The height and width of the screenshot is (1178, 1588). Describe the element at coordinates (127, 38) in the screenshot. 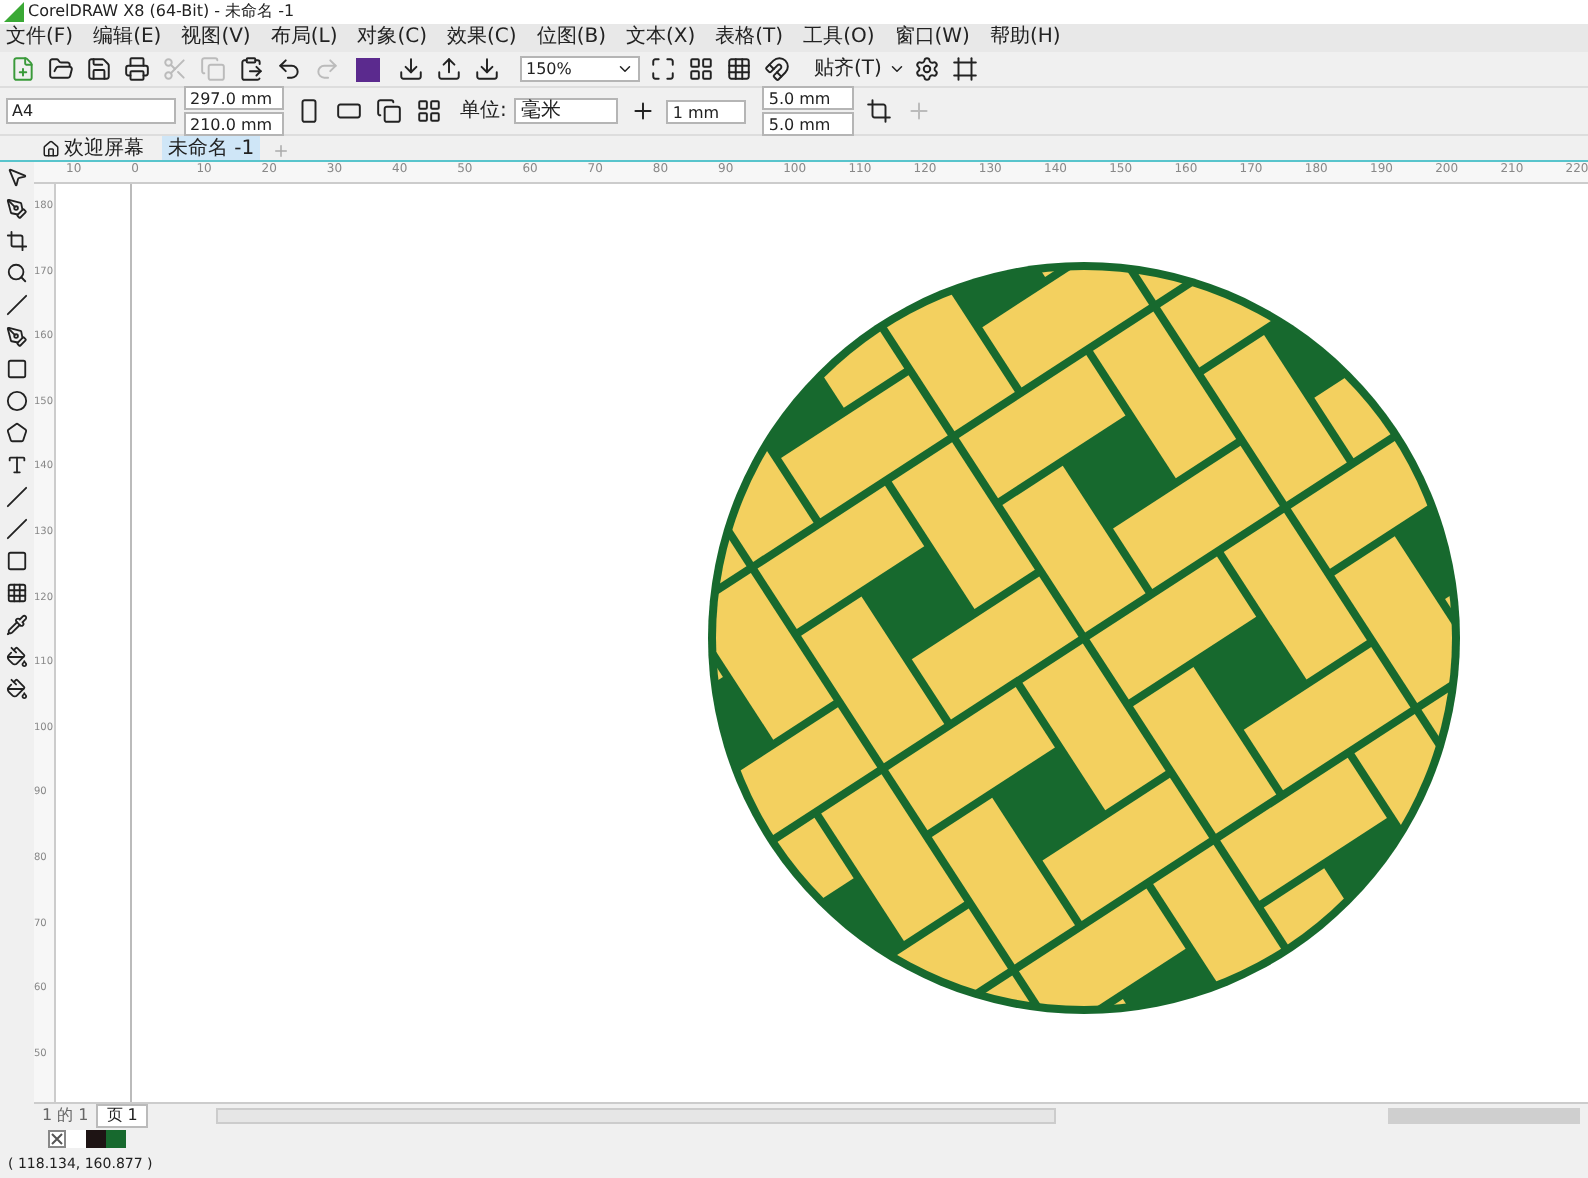

I see `menu-item: 编辑(E)` at that location.